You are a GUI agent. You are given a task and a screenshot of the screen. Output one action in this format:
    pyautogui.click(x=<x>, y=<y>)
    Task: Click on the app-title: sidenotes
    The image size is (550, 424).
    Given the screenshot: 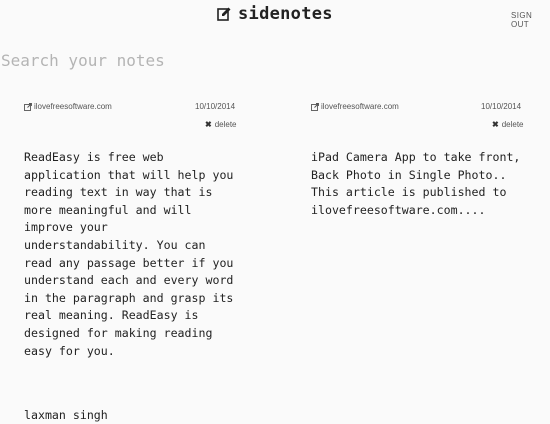 What is the action you would take?
    pyautogui.click(x=285, y=14)
    